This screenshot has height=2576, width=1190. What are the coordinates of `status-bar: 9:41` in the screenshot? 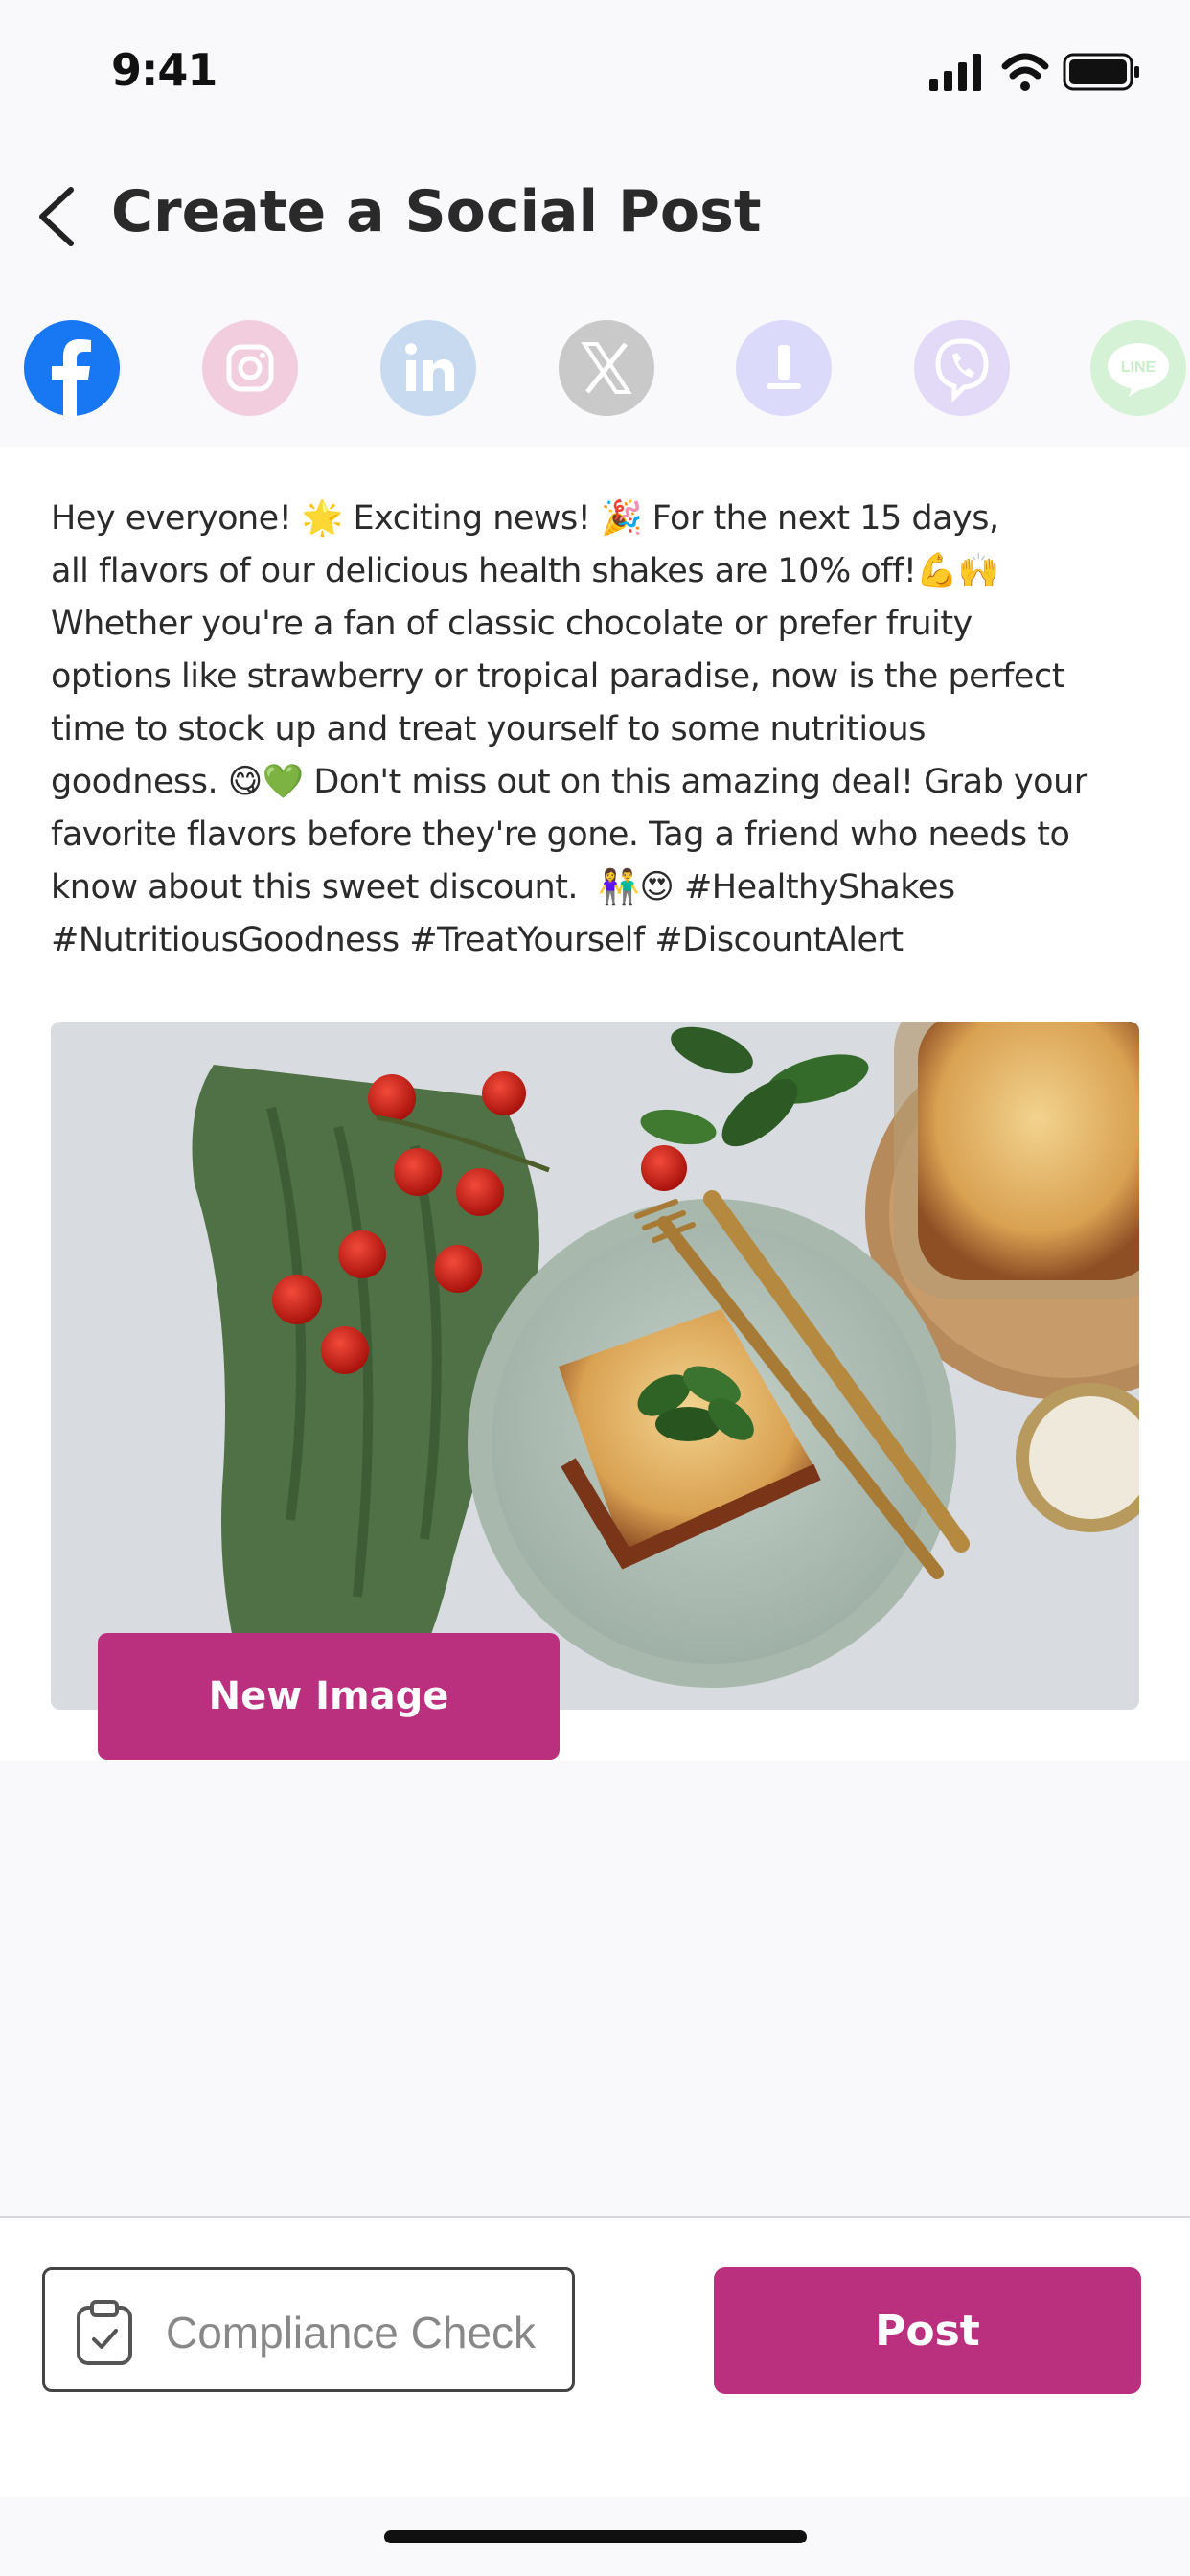 It's located at (595, 72).